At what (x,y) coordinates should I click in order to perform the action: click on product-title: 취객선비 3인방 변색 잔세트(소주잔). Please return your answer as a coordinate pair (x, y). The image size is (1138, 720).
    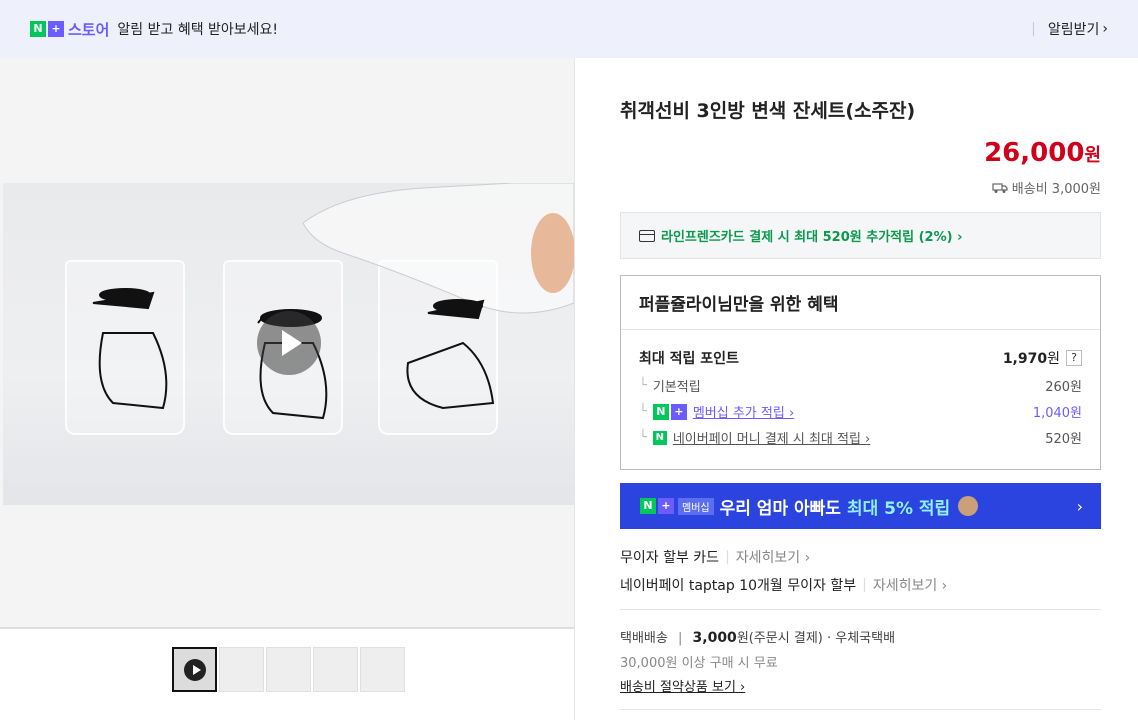
    Looking at the image, I should click on (768, 111).